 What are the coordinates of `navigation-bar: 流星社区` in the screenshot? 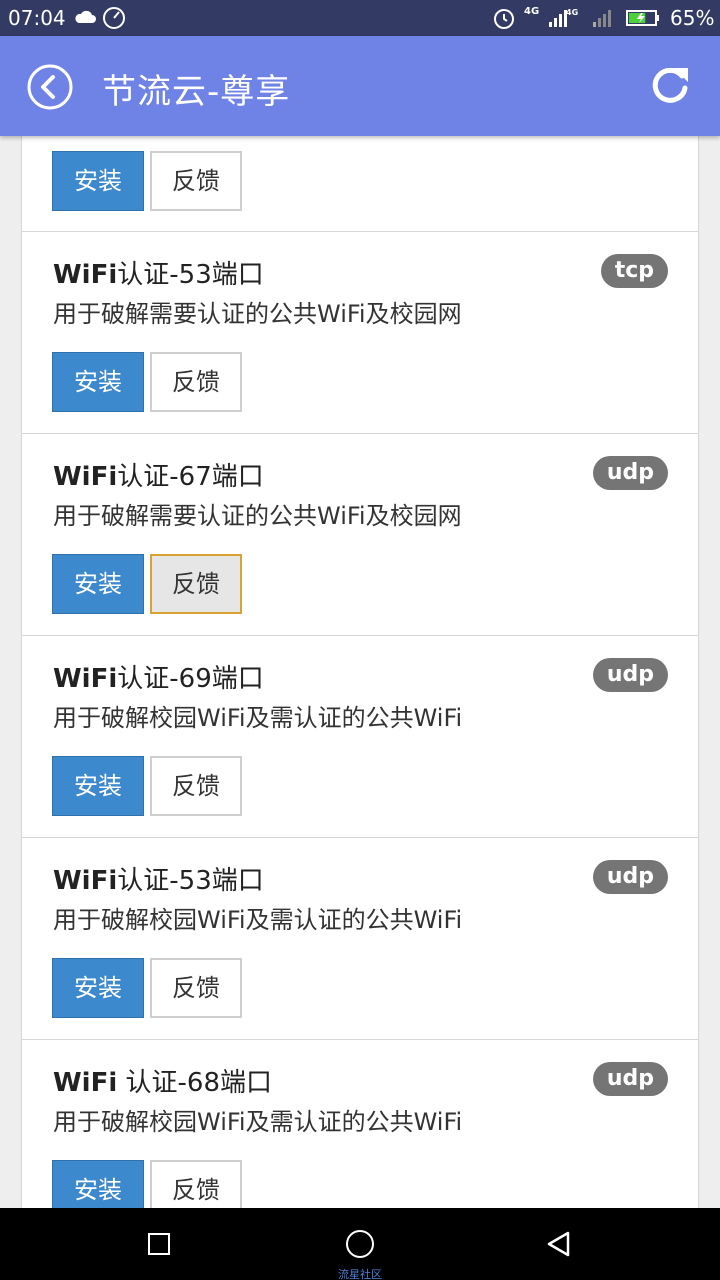 It's located at (360, 1244).